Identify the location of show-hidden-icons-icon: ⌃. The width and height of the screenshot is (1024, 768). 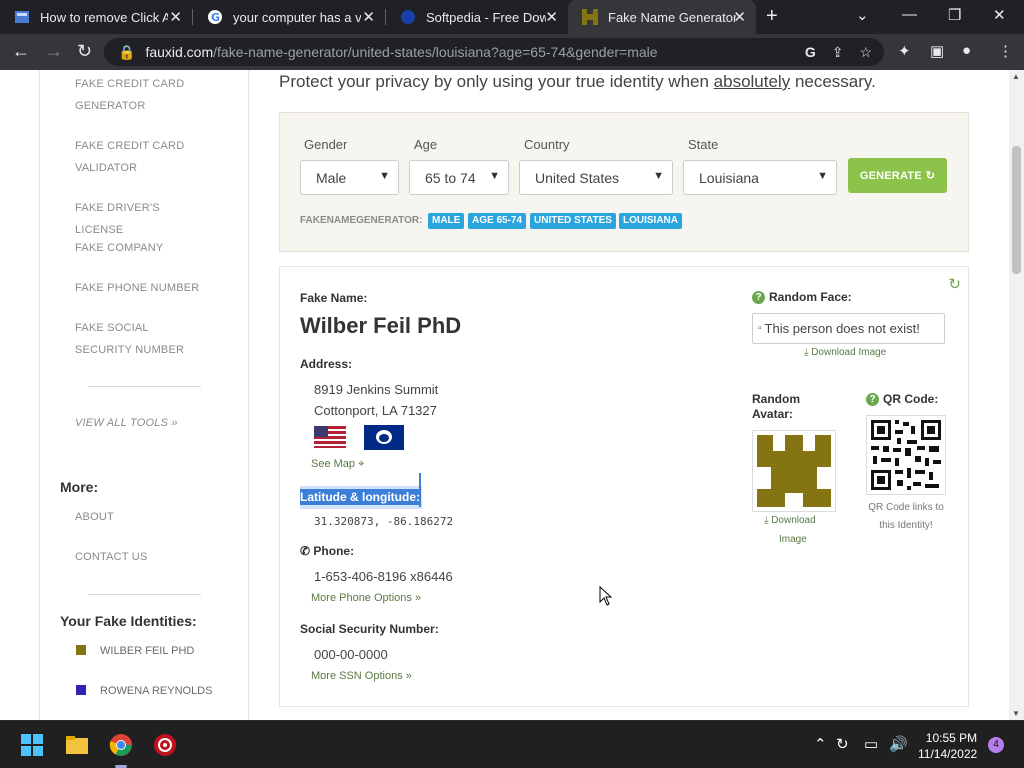
(820, 744).